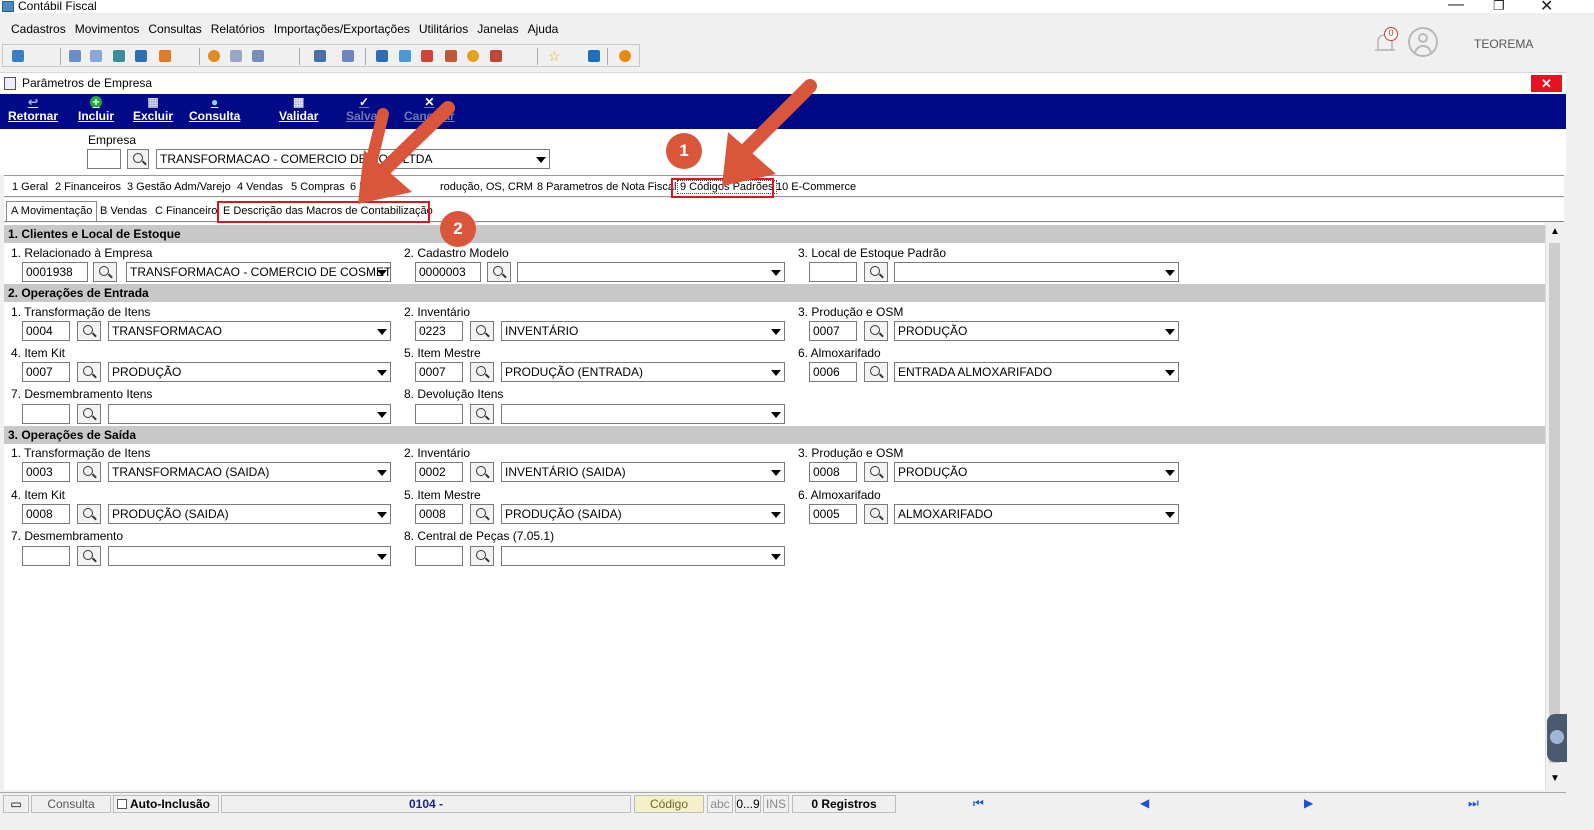 The width and height of the screenshot is (1594, 830). I want to click on user-avatar-icon, so click(1423, 42).